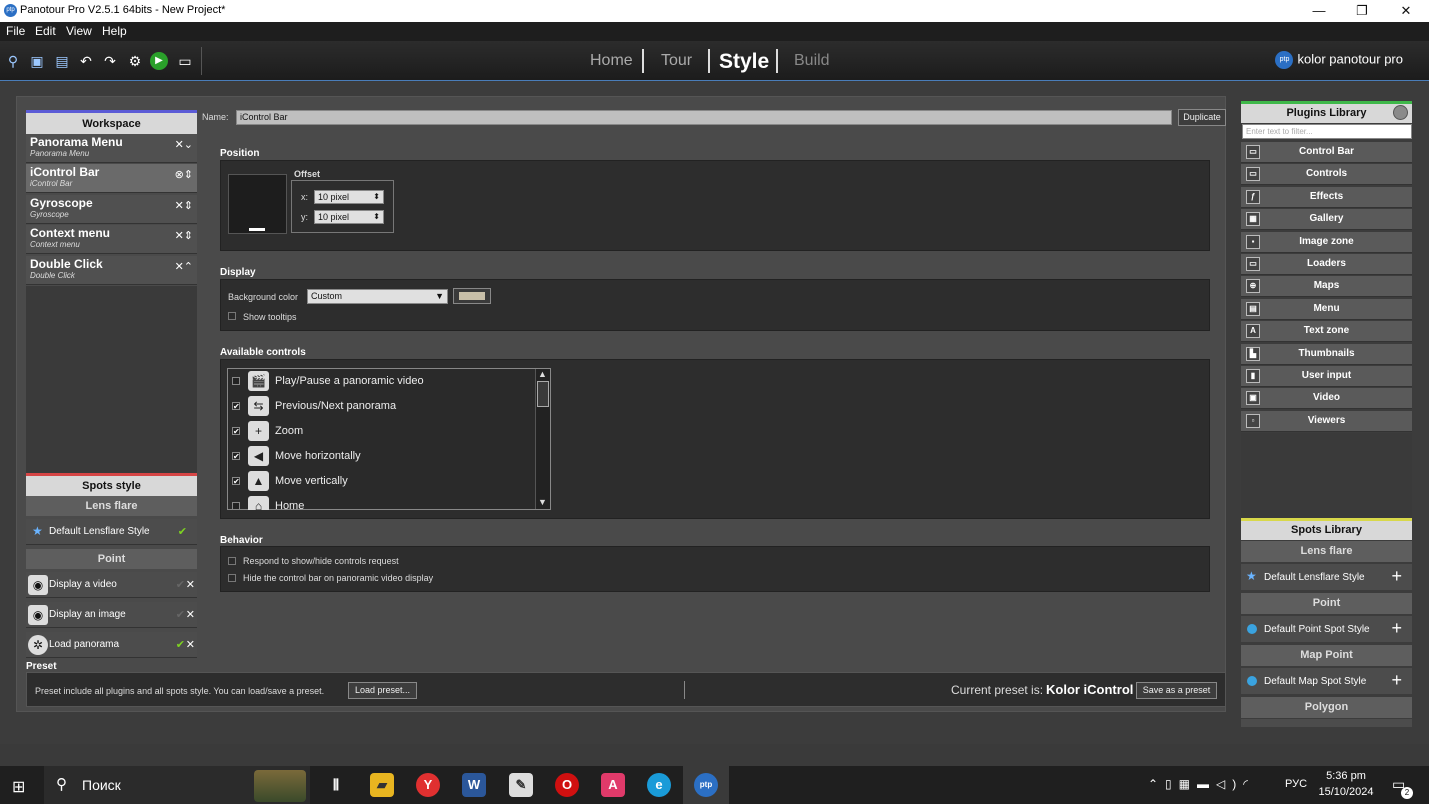  I want to click on remove-move-controls-icon: ⊗⇕, so click(184, 174).